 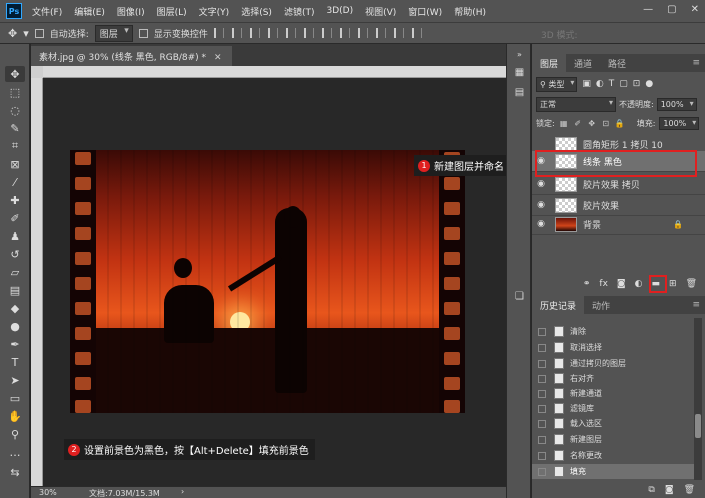 I want to click on opacity-input: 100%, so click(x=676, y=104).